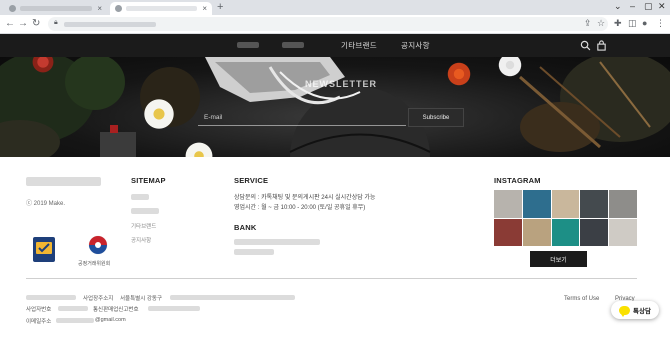  Describe the element at coordinates (110, 24) in the screenshot. I see `url-redacted` at that location.